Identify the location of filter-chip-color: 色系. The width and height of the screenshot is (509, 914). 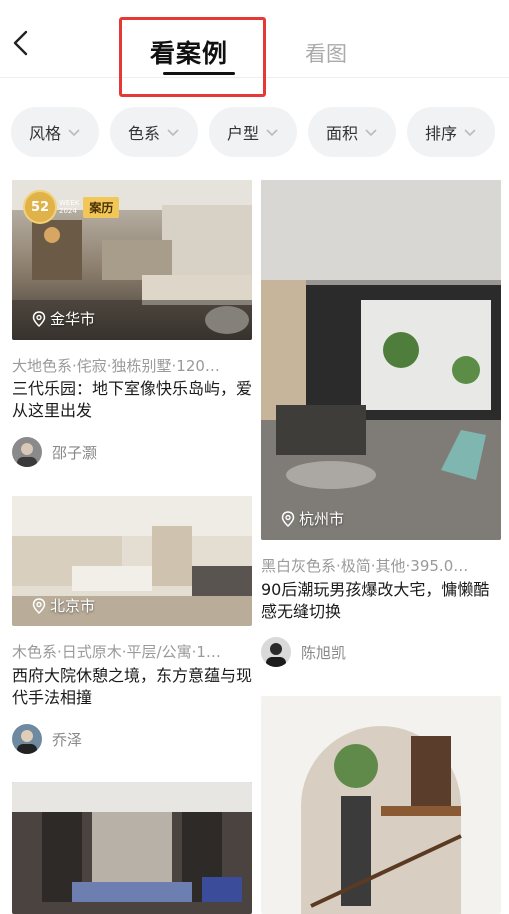
(154, 132).